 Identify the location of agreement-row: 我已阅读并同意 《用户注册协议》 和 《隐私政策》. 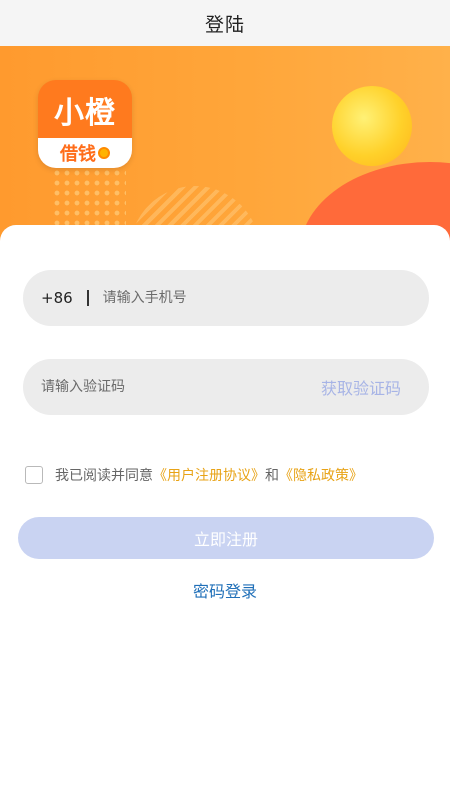
(194, 475).